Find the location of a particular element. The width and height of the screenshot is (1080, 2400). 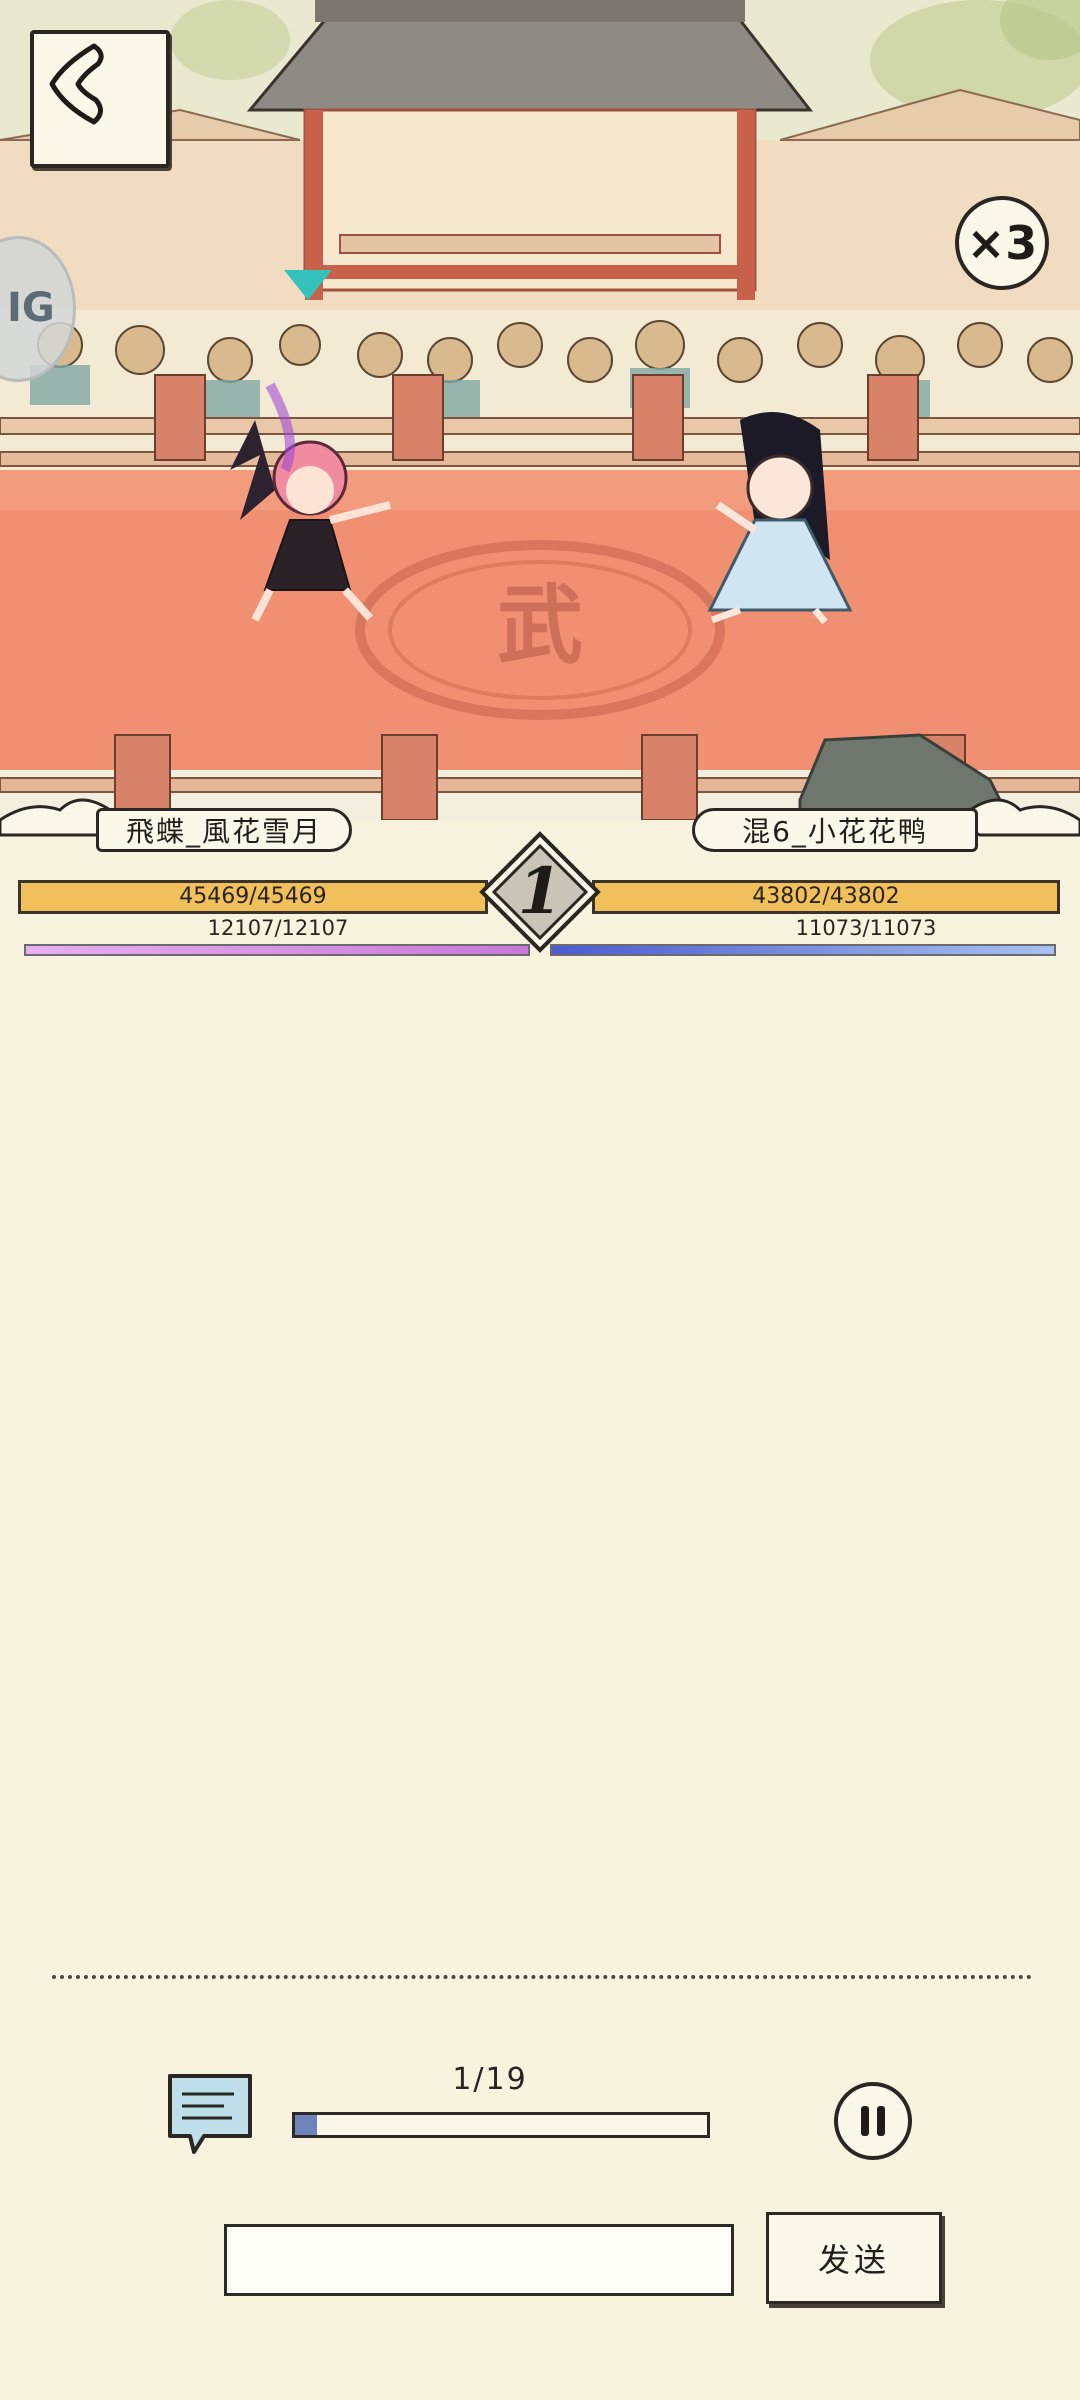

playback-progress-bar is located at coordinates (501, 2125).